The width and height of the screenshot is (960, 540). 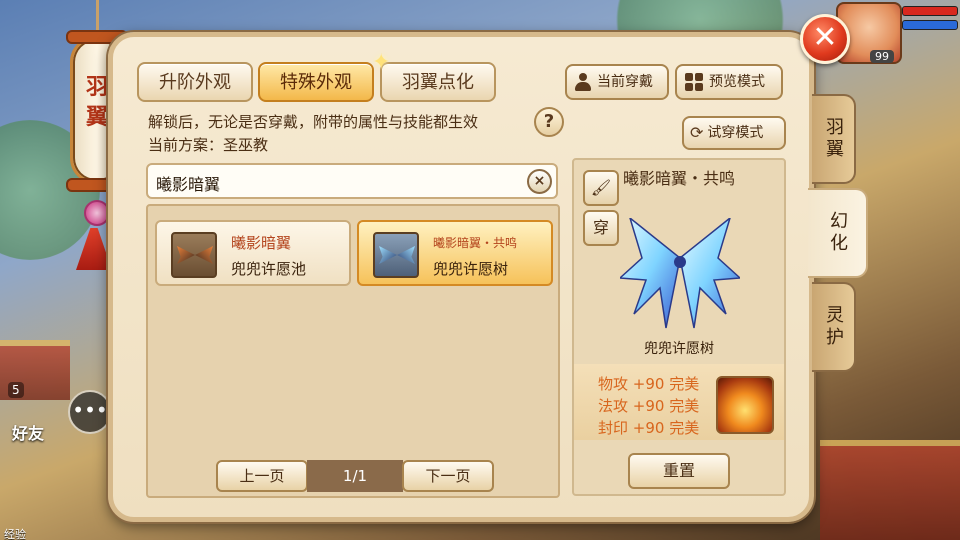 I want to click on page-indicator: 1/1, so click(x=355, y=476).